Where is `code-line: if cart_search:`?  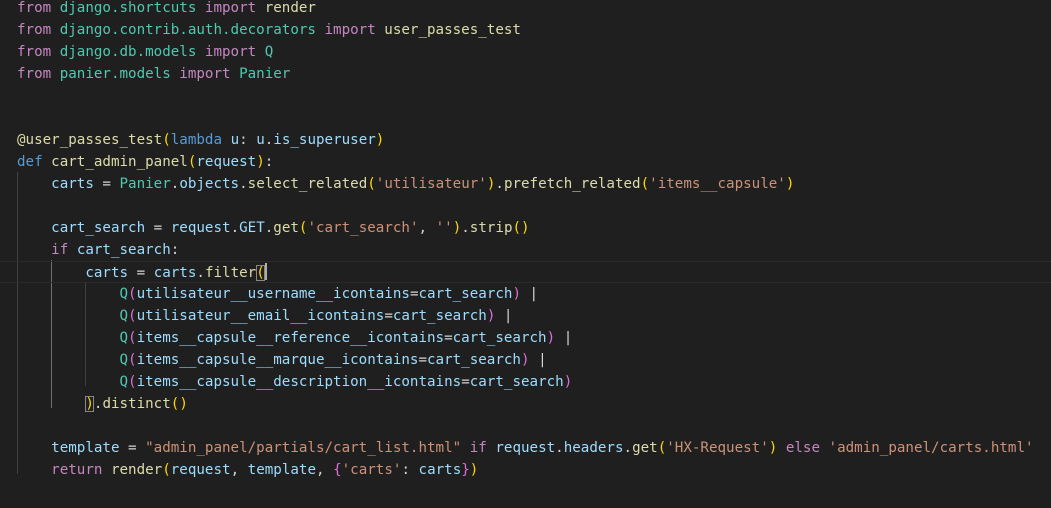 code-line: if cart_search: is located at coordinates (98, 250).